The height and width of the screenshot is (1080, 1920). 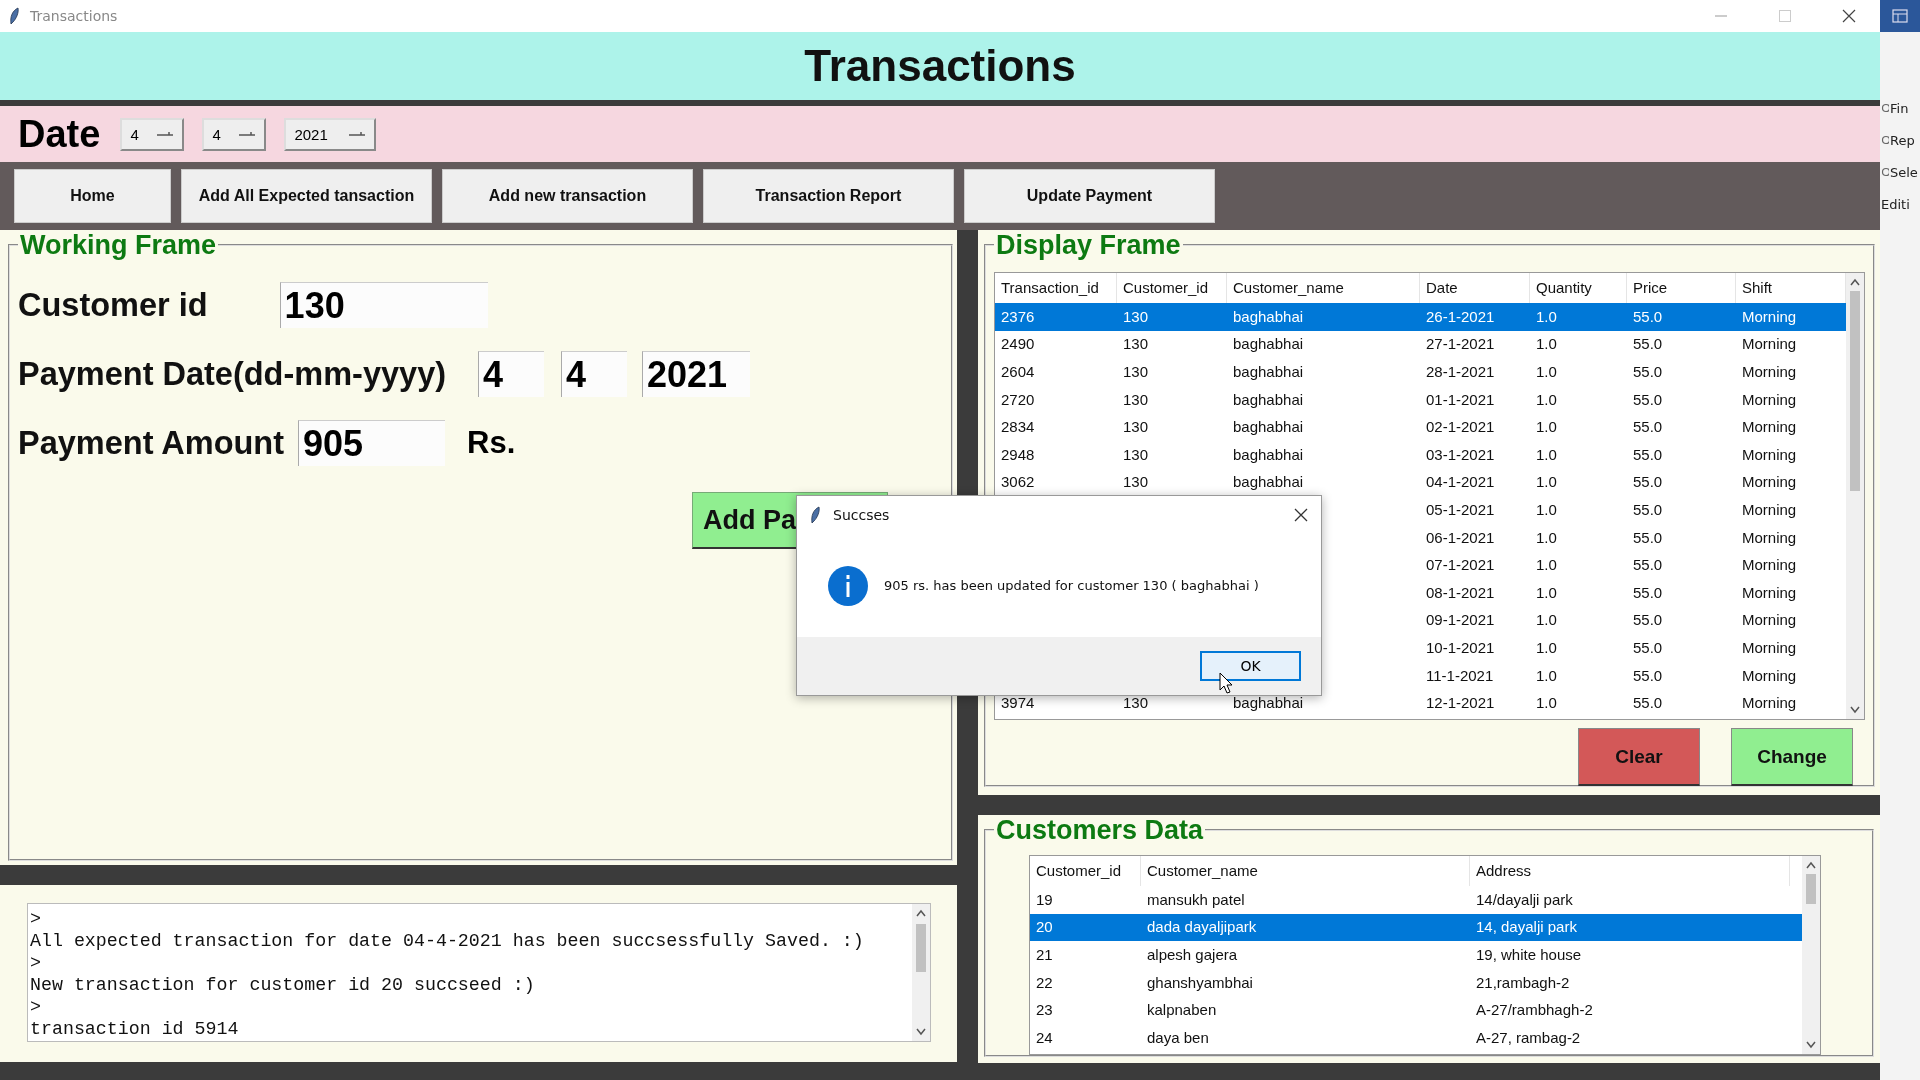 What do you see at coordinates (1420, 372) in the screenshot?
I see `table-row: 2604 130 baghabhai 28-1-2021 1.0 55.0 Morning` at bounding box center [1420, 372].